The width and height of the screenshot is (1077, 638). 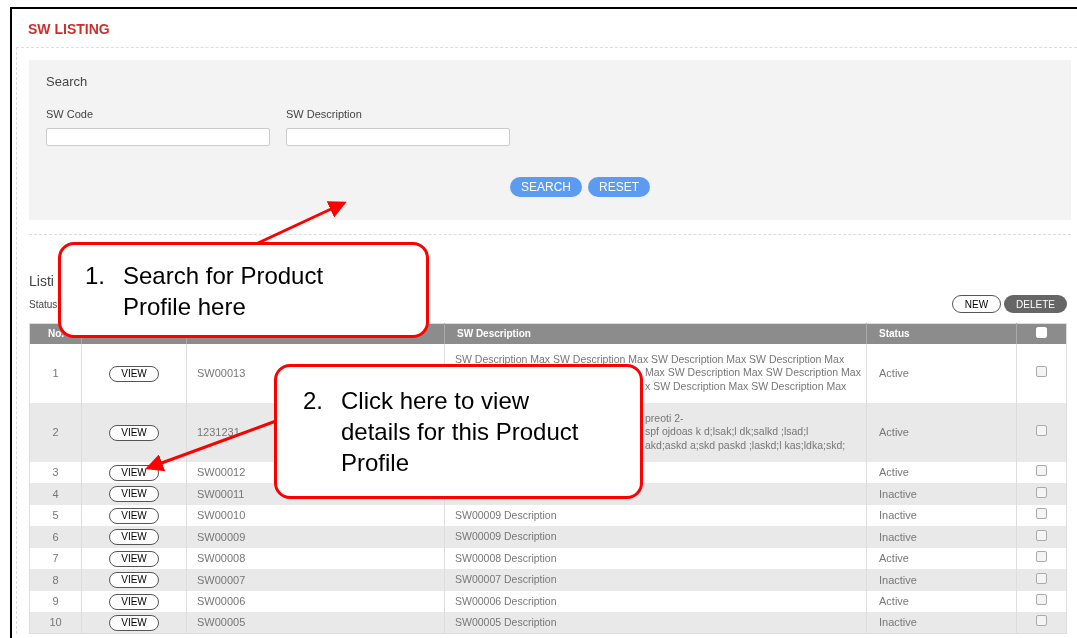 What do you see at coordinates (506, 601) in the screenshot?
I see `description-text: SW00006 Description` at bounding box center [506, 601].